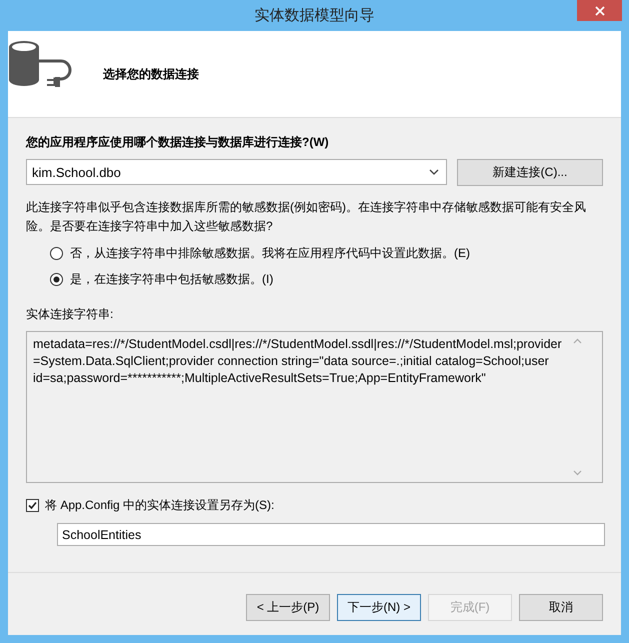 This screenshot has width=629, height=643. Describe the element at coordinates (314, 505) in the screenshot. I see `save-setting-checkbox: 将 App.Config 中的实体连接设置另存为(S):` at that location.